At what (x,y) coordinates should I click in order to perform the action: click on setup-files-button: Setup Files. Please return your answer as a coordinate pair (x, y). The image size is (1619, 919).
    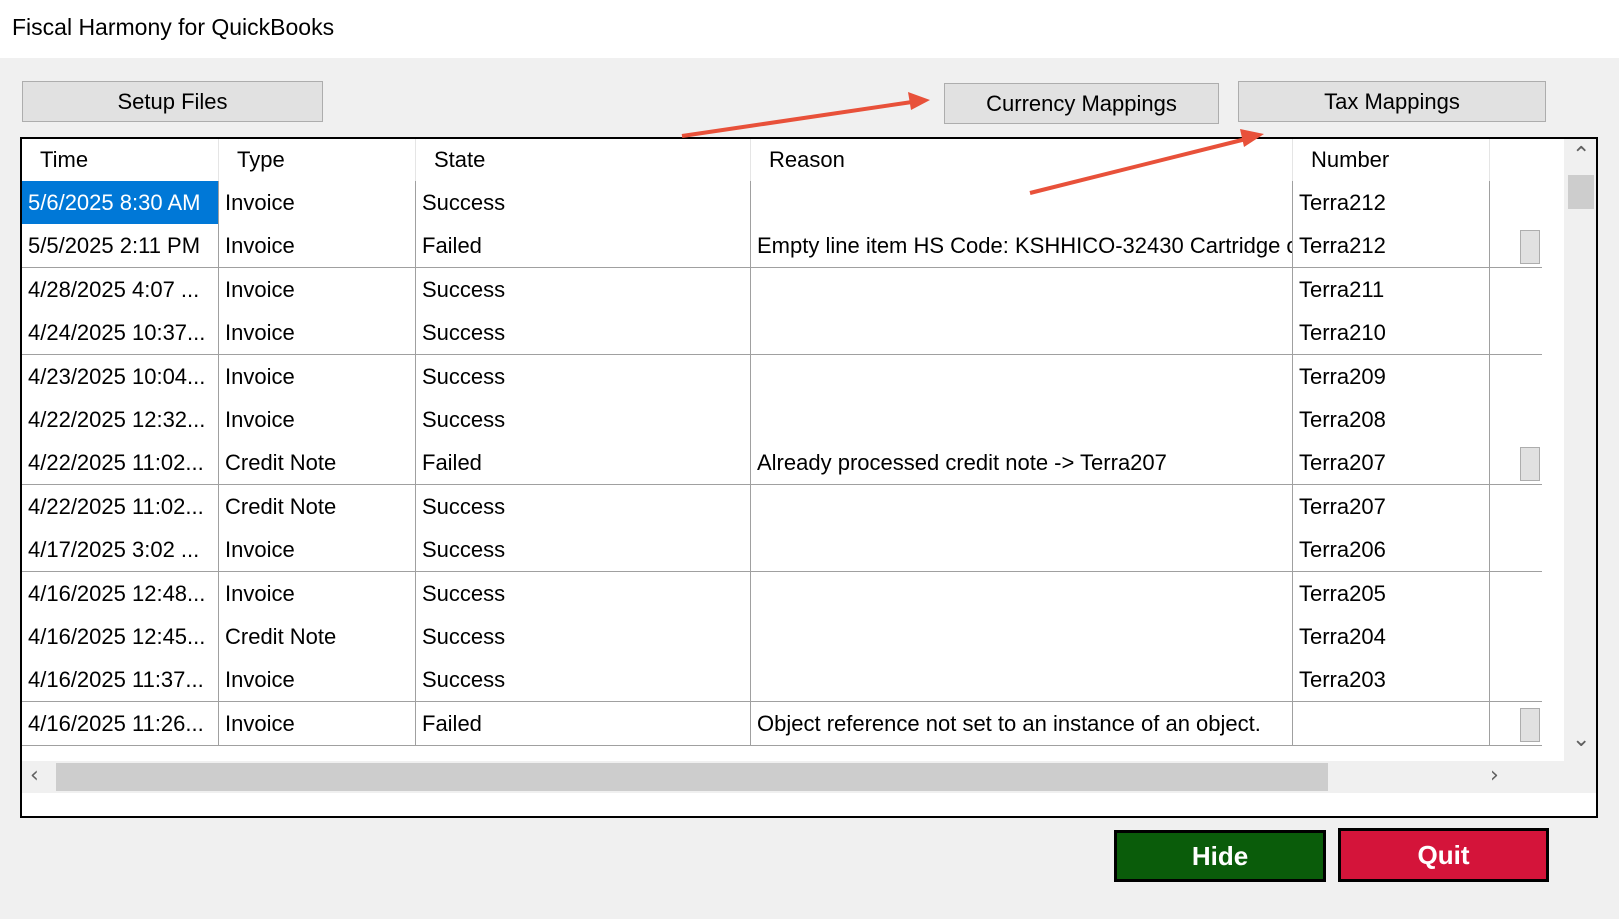
    Looking at the image, I should click on (172, 101).